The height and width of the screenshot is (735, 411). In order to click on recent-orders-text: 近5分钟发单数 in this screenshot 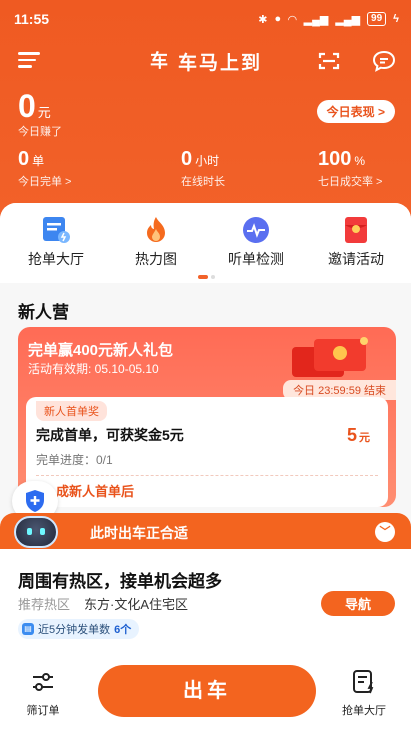, I will do `click(74, 630)`.